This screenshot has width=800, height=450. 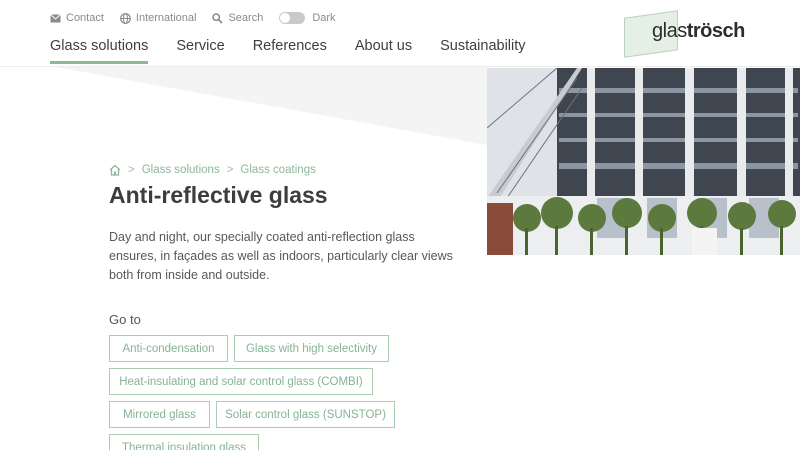 What do you see at coordinates (277, 170) in the screenshot?
I see `breadcrumb-item-glass-coatings: Glass coatings` at bounding box center [277, 170].